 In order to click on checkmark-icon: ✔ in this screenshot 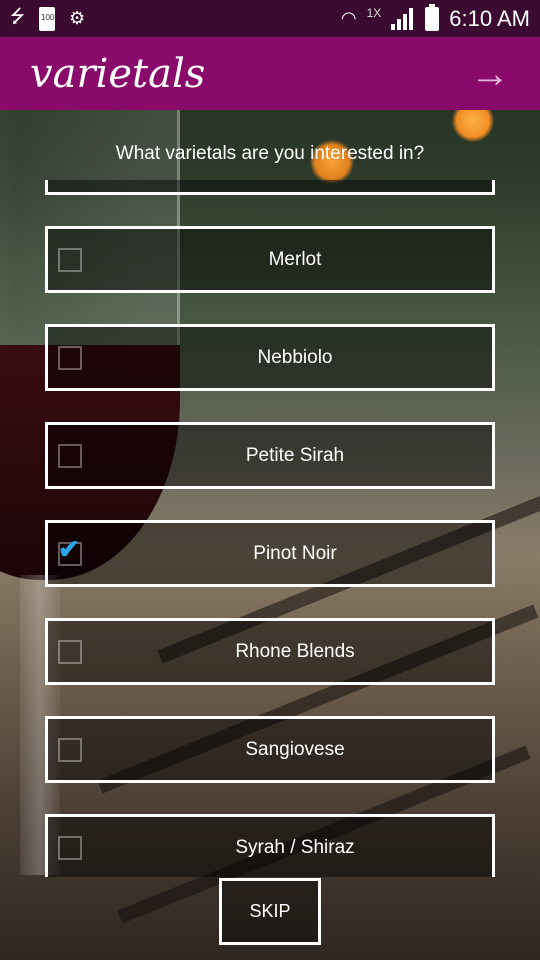, I will do `click(69, 548)`.